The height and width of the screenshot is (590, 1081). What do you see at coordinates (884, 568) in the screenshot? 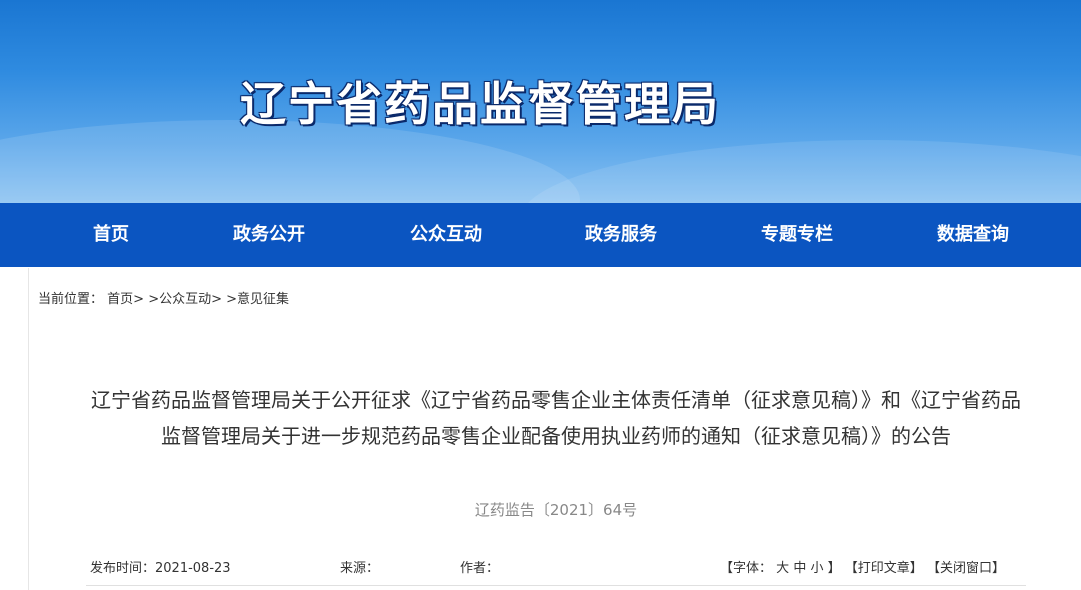
I see `print-article-button: 【打印文章】` at bounding box center [884, 568].